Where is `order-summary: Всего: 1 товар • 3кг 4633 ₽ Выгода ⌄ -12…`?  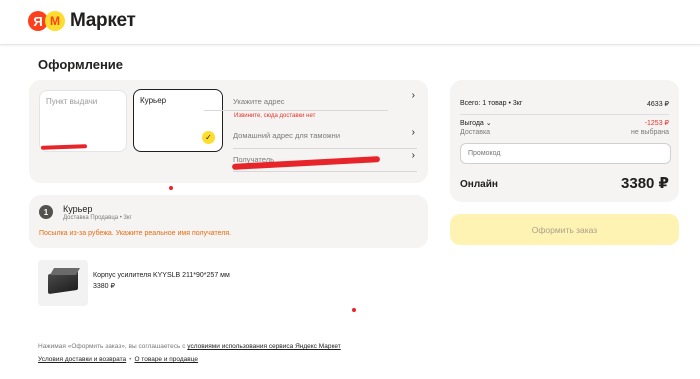 order-summary: Всего: 1 товар • 3кг 4633 ₽ Выгода ⌄ -12… is located at coordinates (564, 141).